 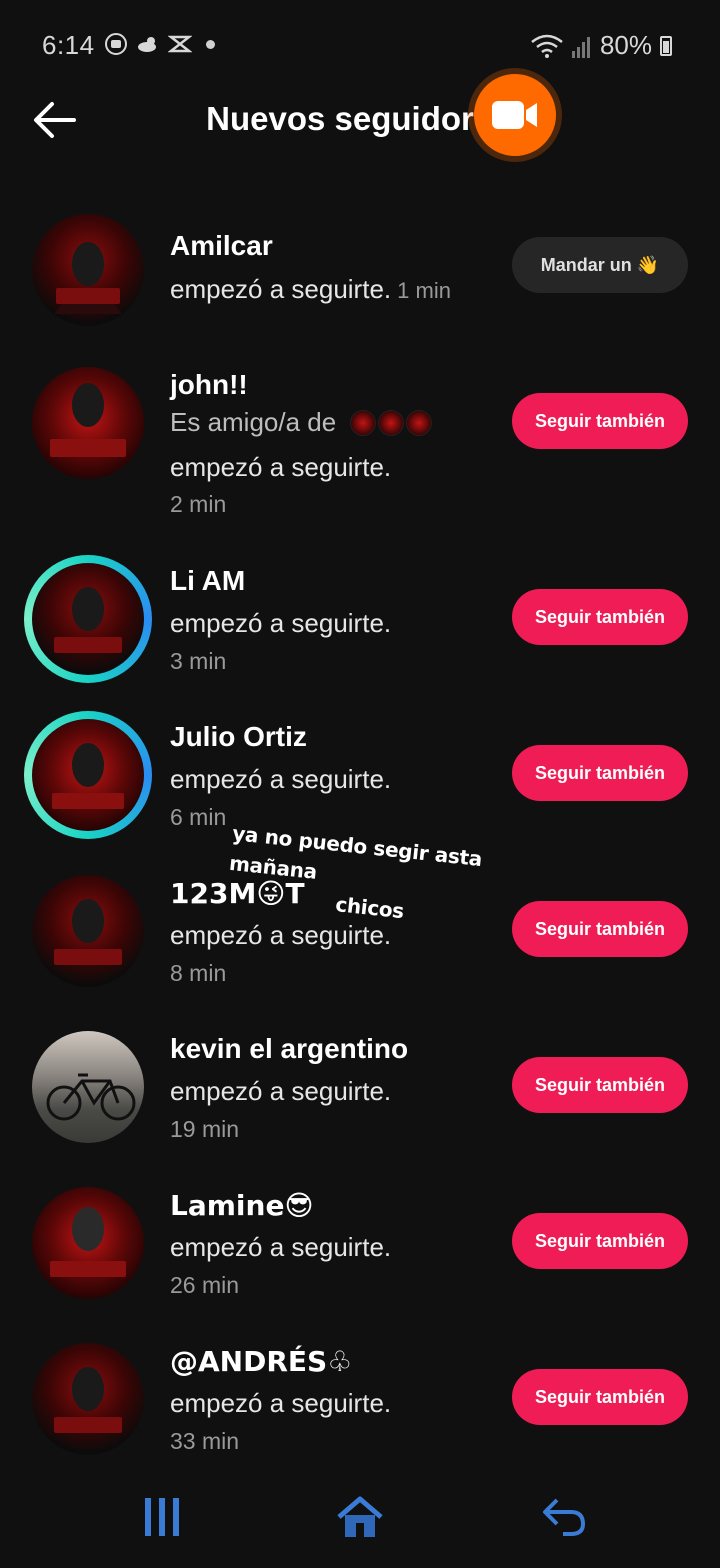 What do you see at coordinates (198, 504) in the screenshot?
I see `follow-time: 2 min` at bounding box center [198, 504].